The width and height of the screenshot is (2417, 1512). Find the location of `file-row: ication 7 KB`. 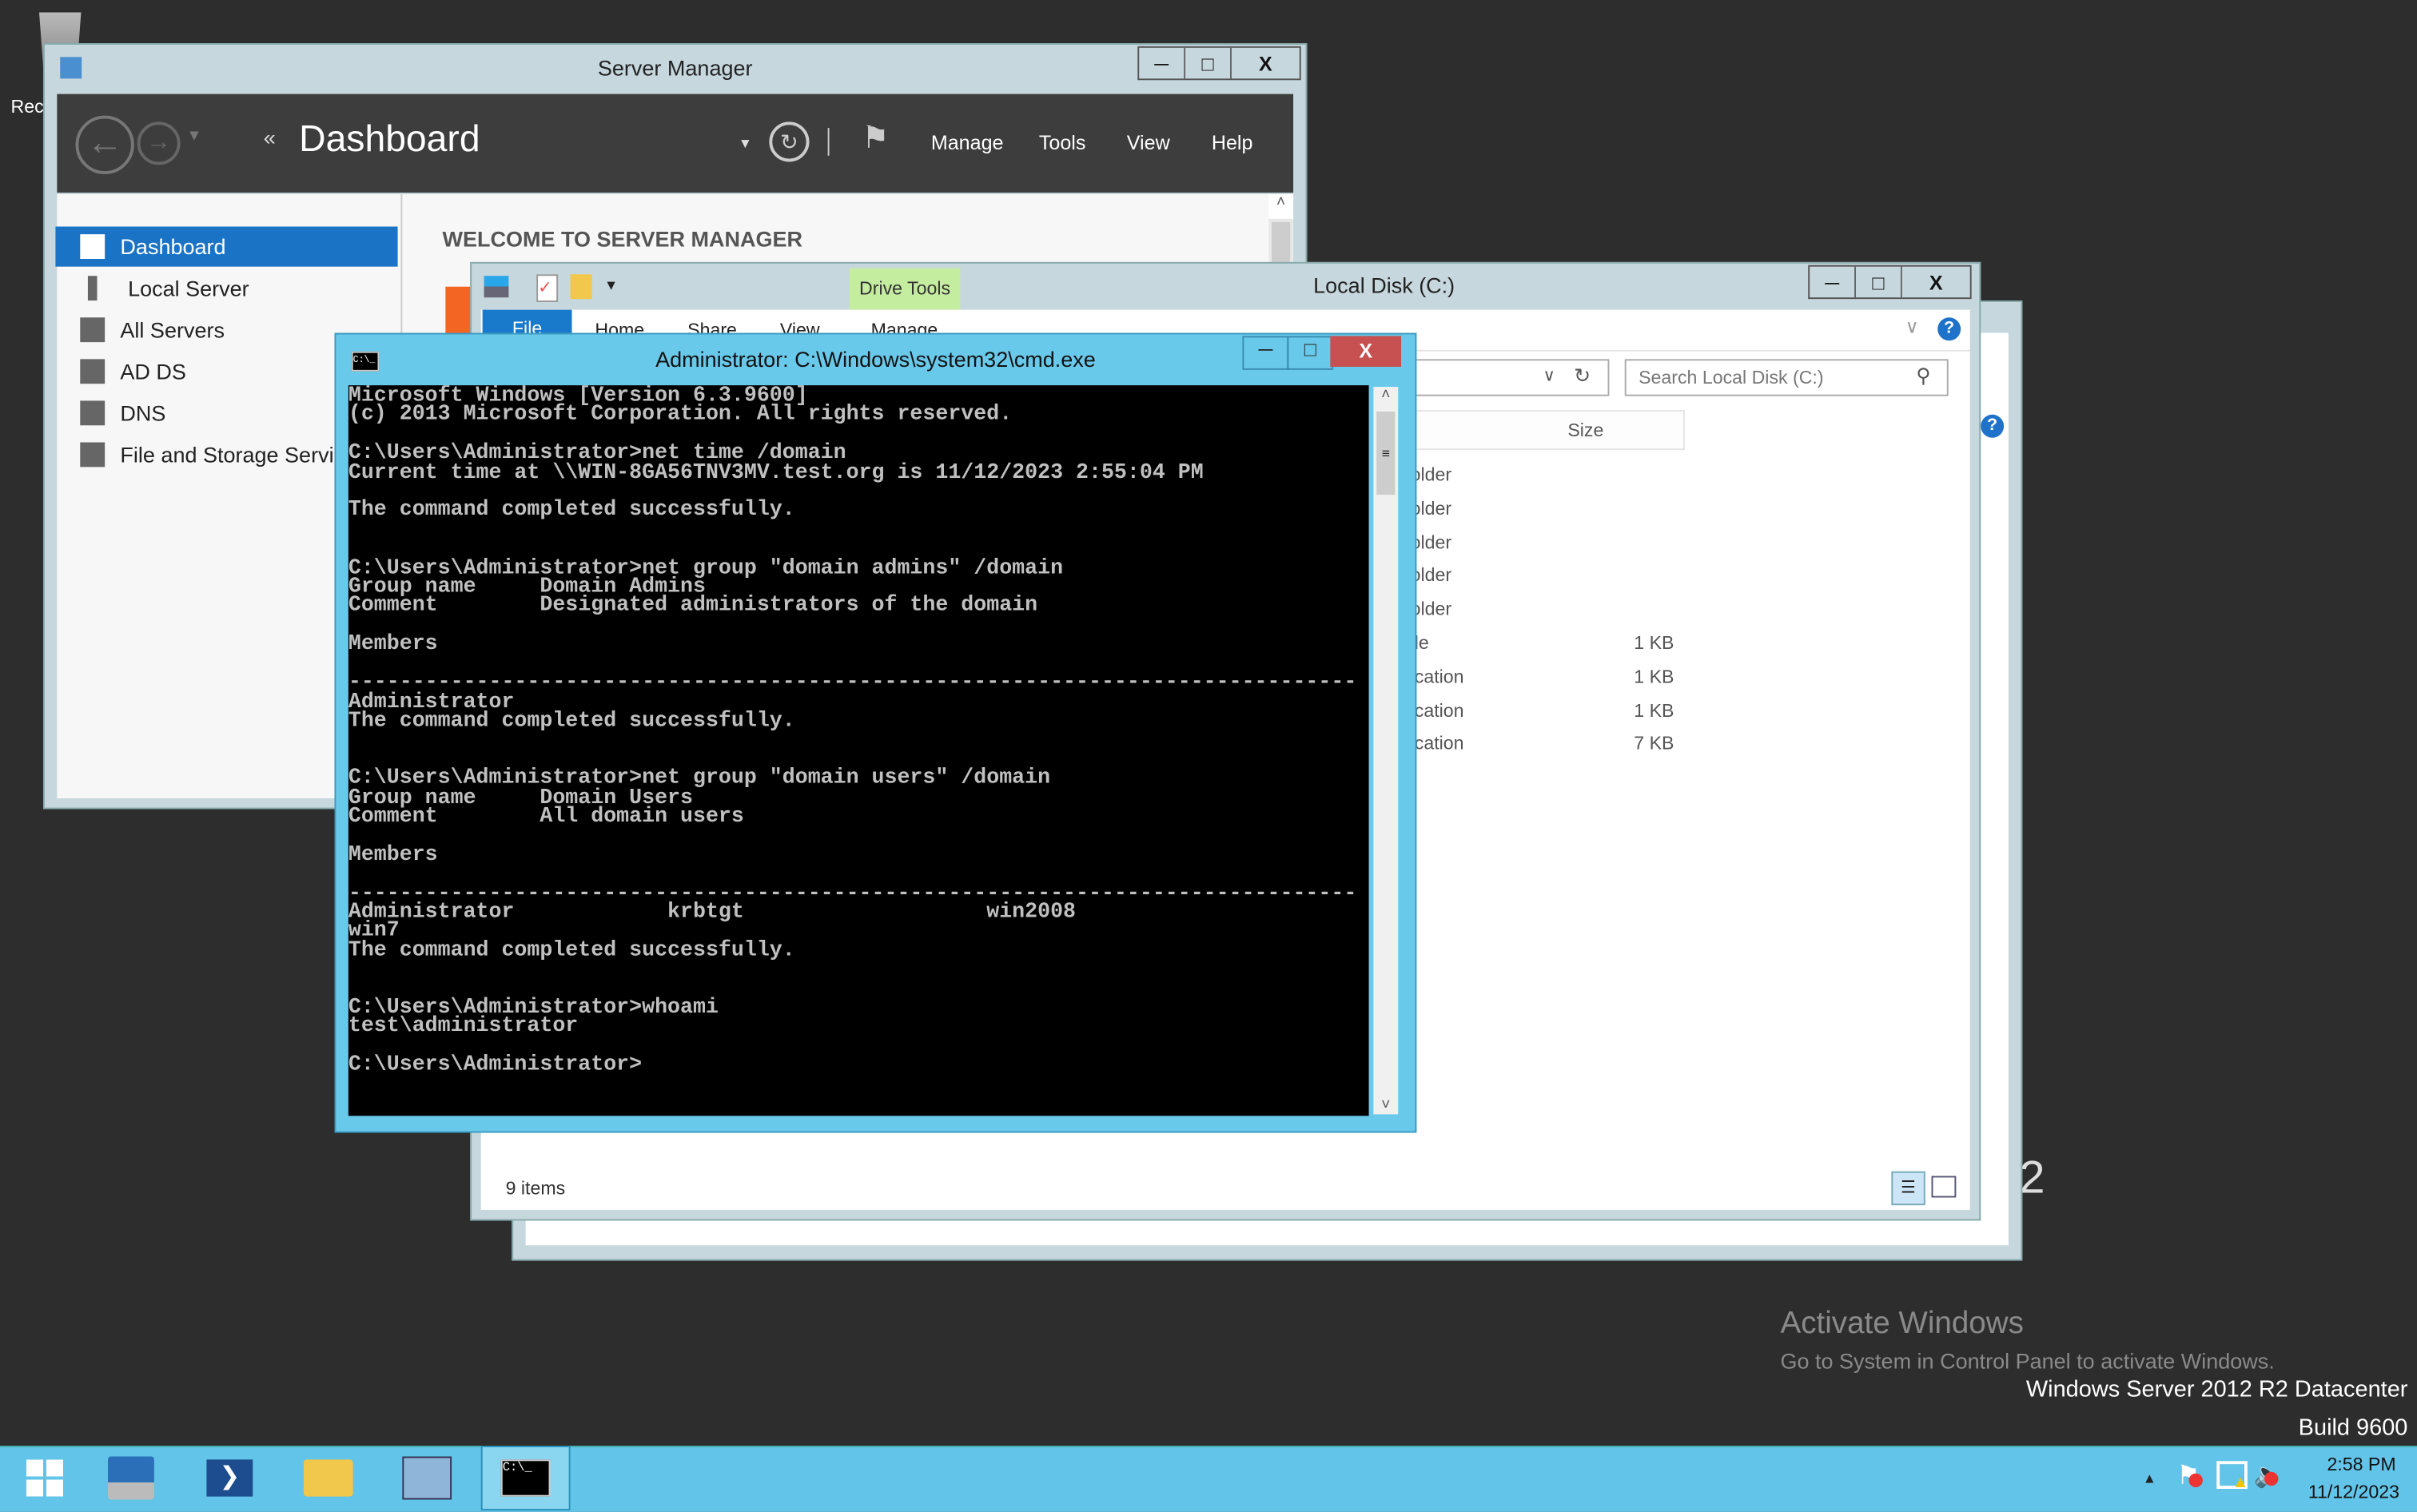

file-row: ication 7 KB is located at coordinates (1673, 748).